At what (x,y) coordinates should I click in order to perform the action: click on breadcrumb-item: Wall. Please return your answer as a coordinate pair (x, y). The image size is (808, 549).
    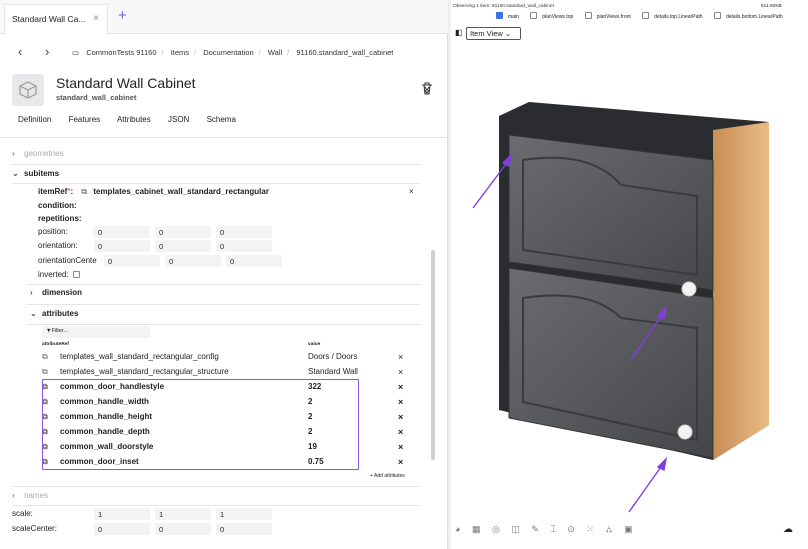
    Looking at the image, I should click on (275, 52).